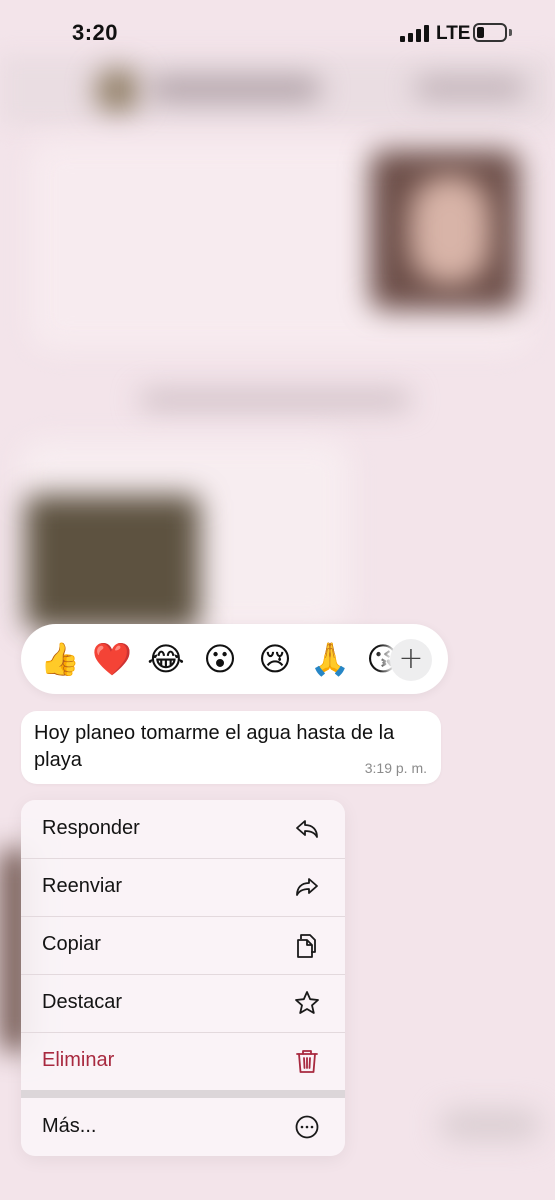  What do you see at coordinates (330, 659) in the screenshot?
I see `reaction-folded-hands: 🙏` at bounding box center [330, 659].